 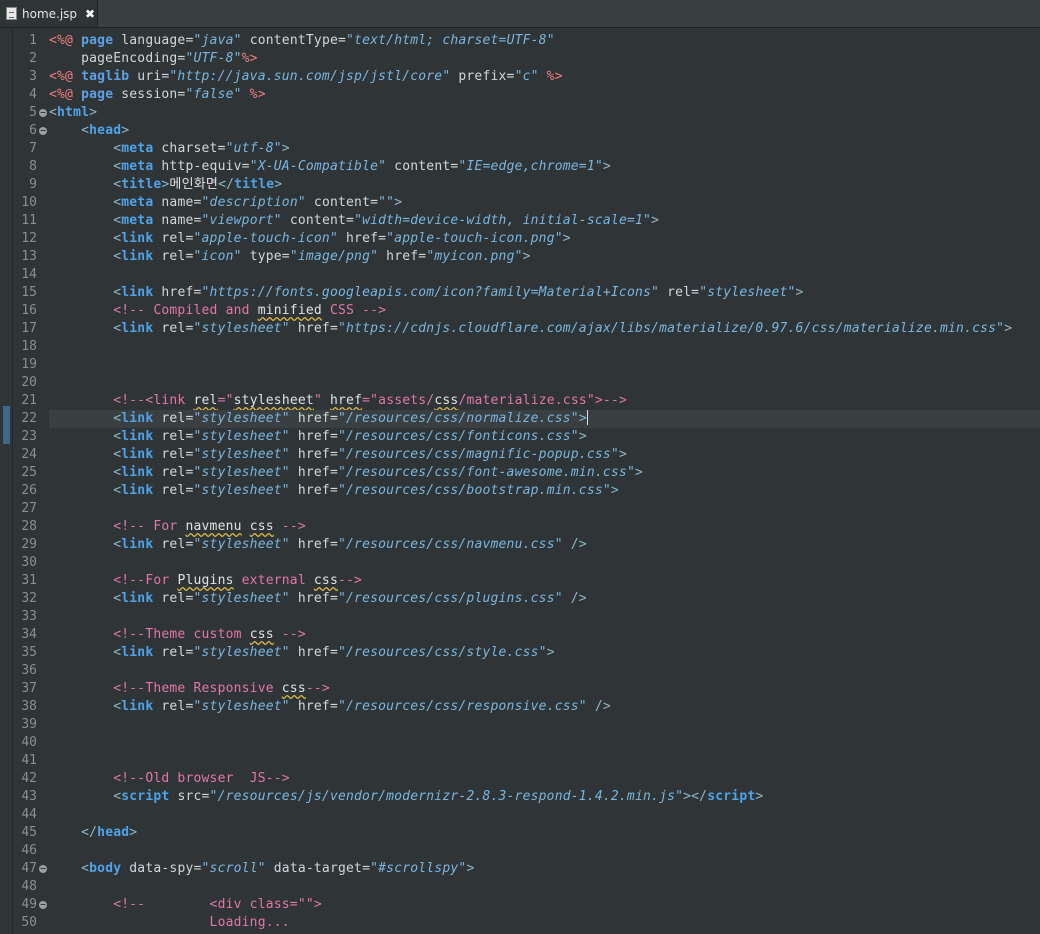 What do you see at coordinates (544, 635) in the screenshot?
I see `code-line: <!--Theme custom css -->` at bounding box center [544, 635].